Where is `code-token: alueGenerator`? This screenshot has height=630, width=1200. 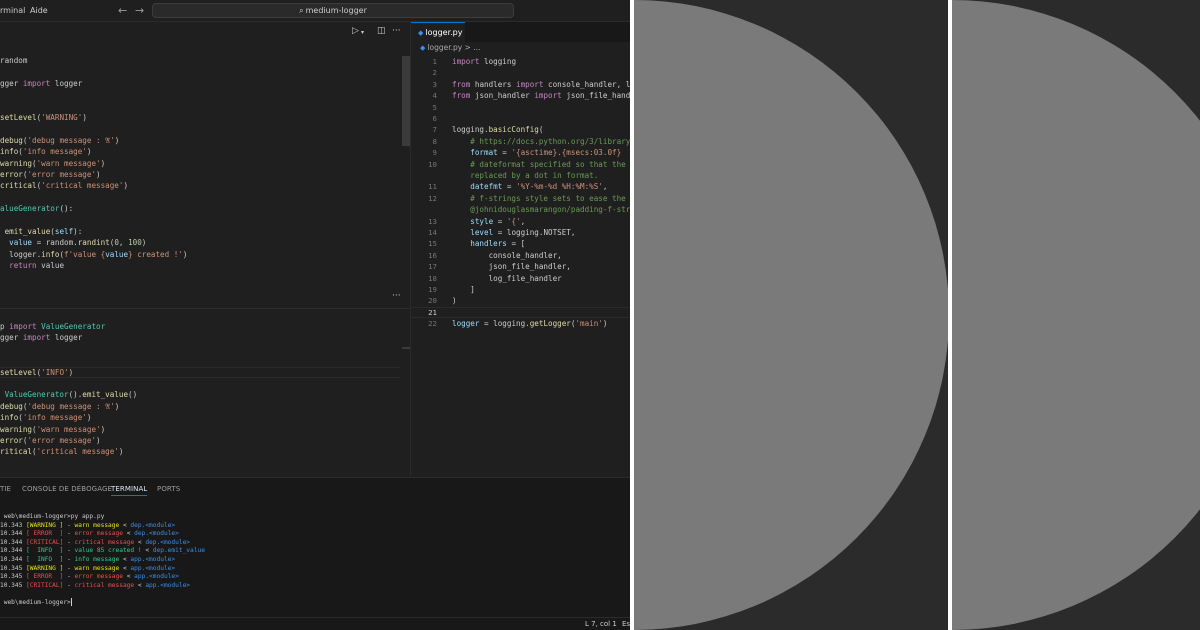 code-token: alueGenerator is located at coordinates (30, 209).